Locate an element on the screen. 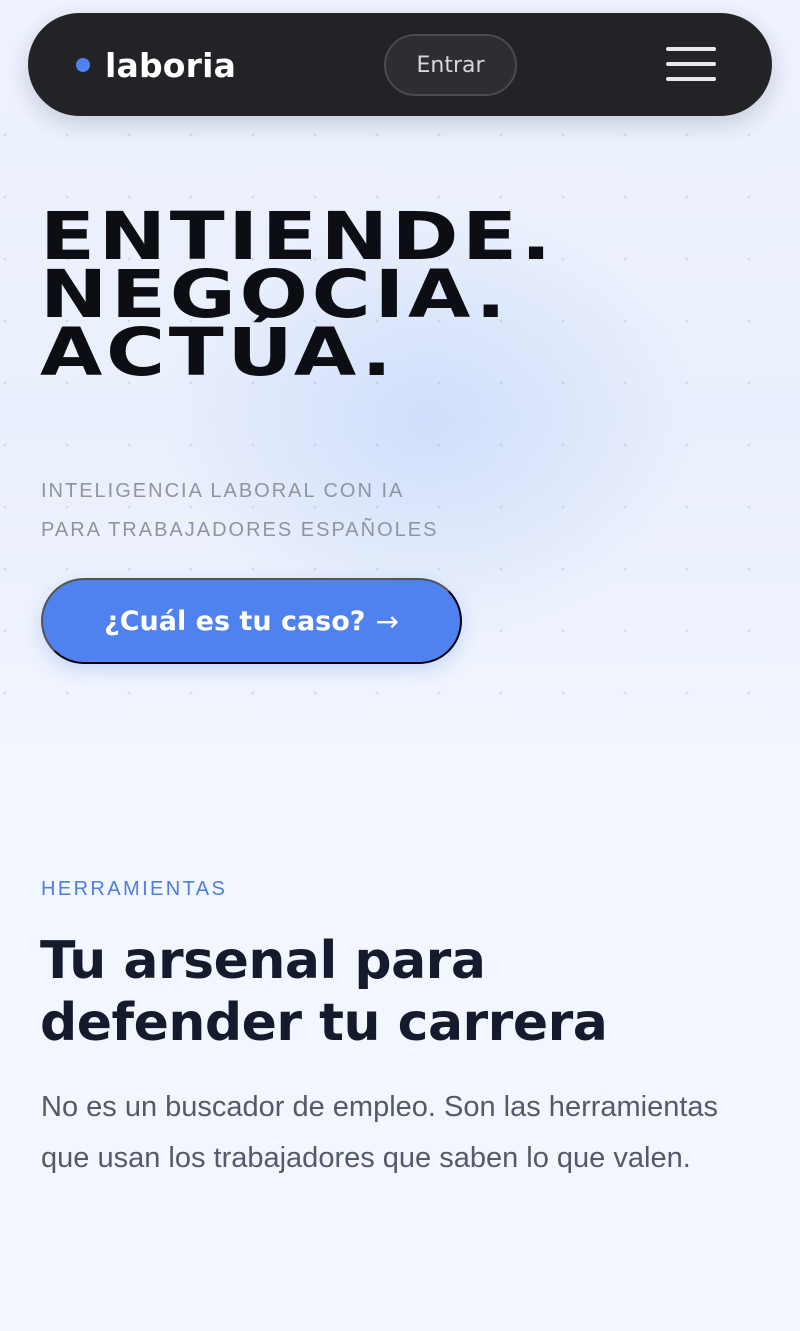  cta-label: ¿Cuál es tu caso? is located at coordinates (235, 621).